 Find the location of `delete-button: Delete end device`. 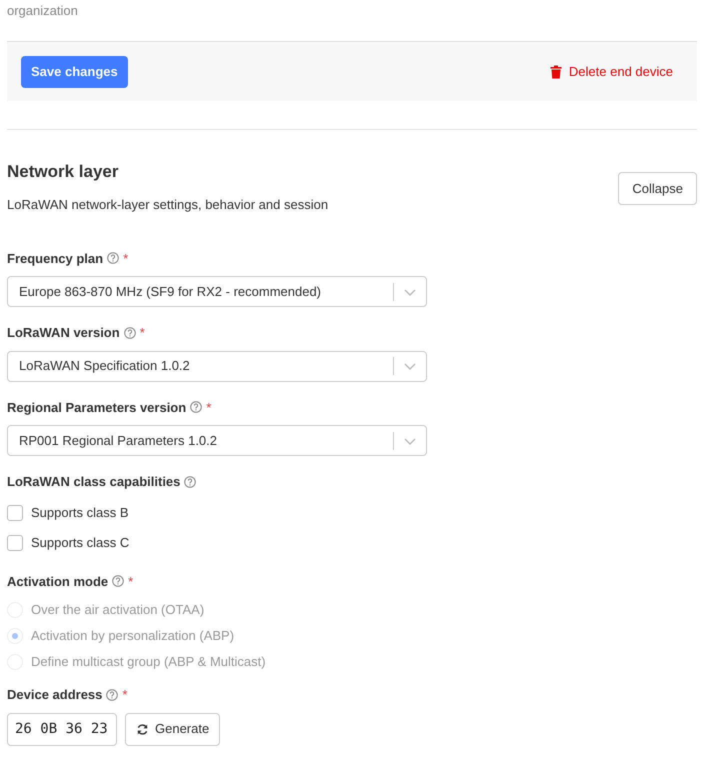

delete-button: Delete end device is located at coordinates (611, 72).